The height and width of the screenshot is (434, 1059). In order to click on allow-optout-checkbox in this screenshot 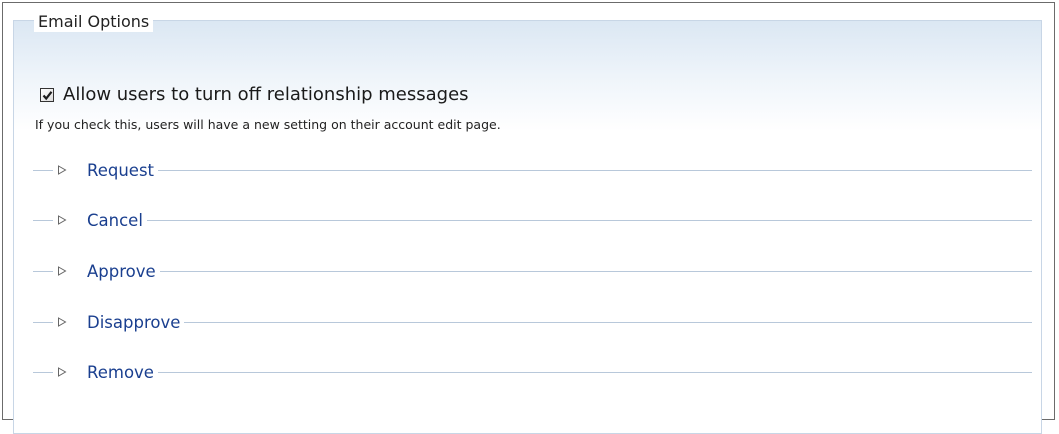, I will do `click(47, 95)`.